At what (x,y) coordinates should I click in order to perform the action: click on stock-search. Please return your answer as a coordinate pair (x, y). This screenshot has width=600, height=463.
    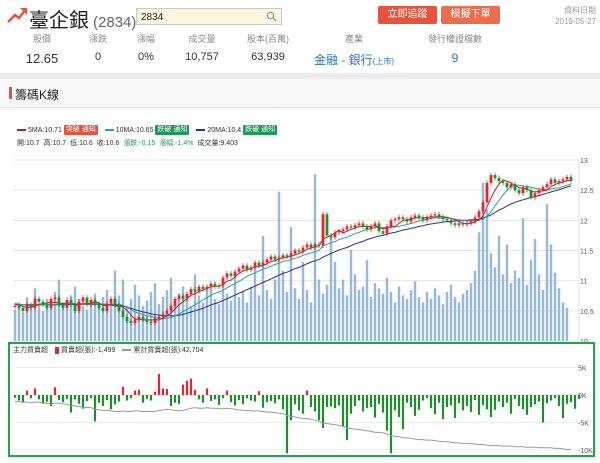
    Looking at the image, I should click on (209, 16).